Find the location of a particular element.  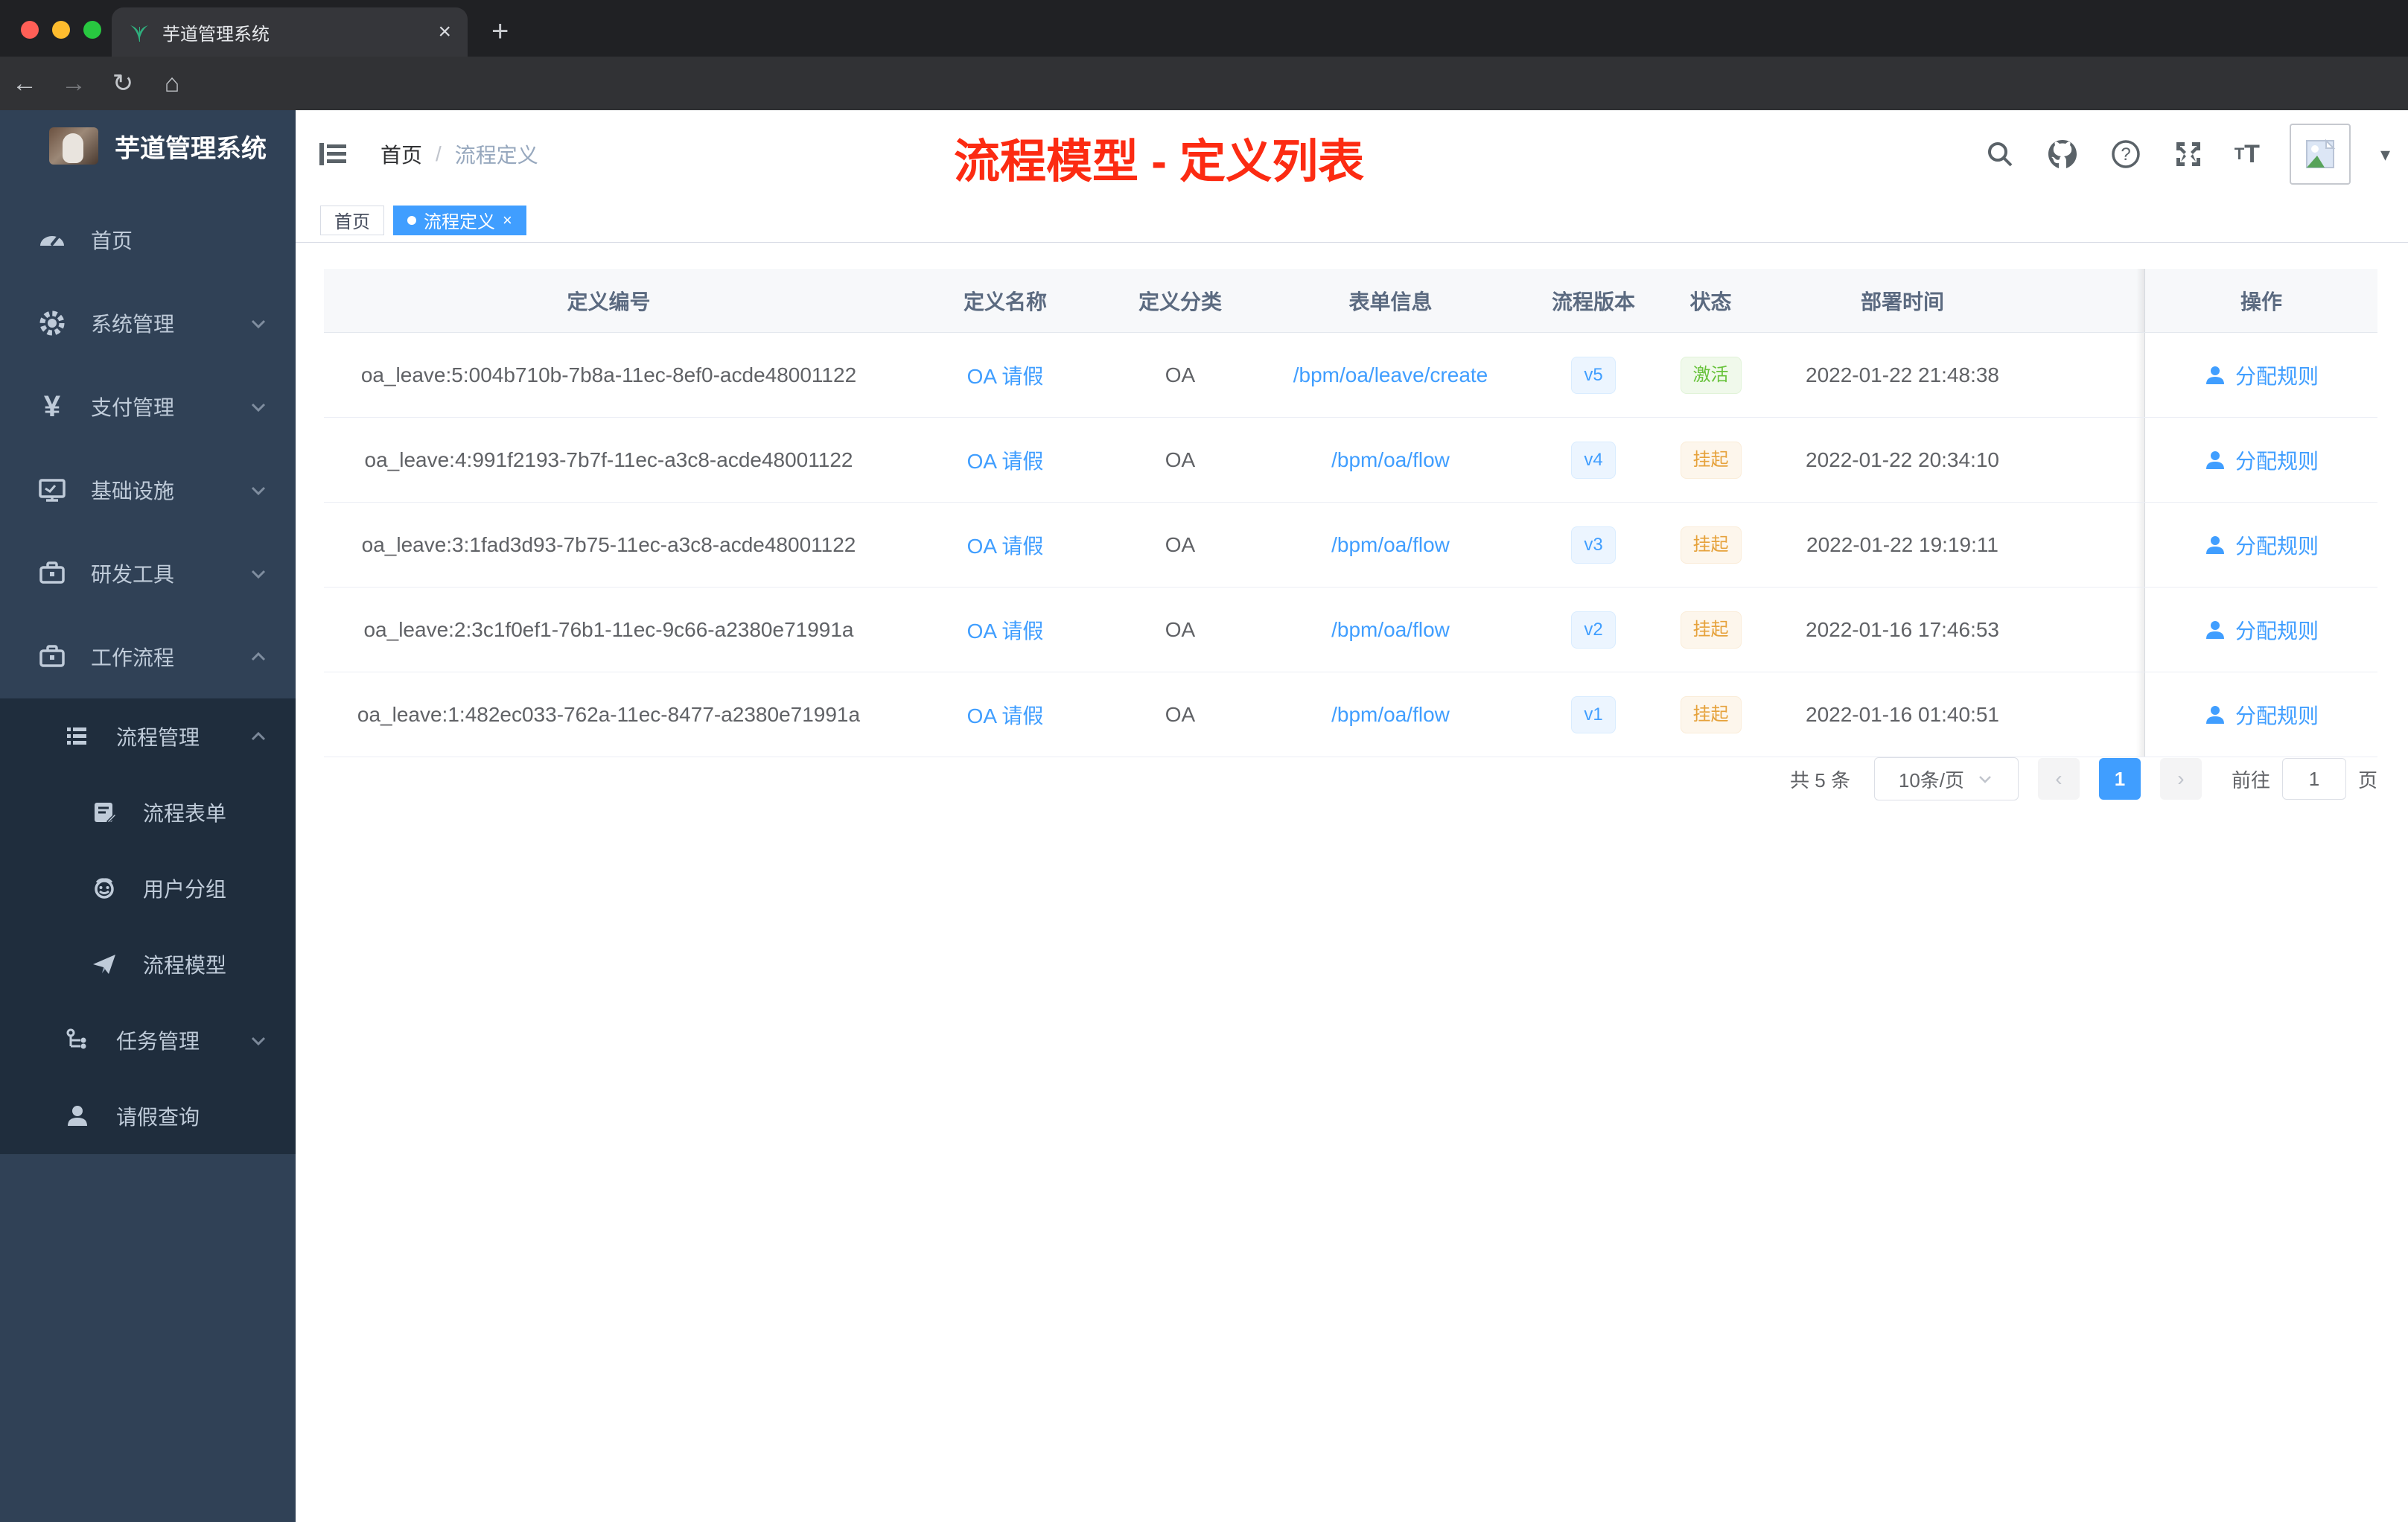

new-tab-button: + is located at coordinates (500, 31).